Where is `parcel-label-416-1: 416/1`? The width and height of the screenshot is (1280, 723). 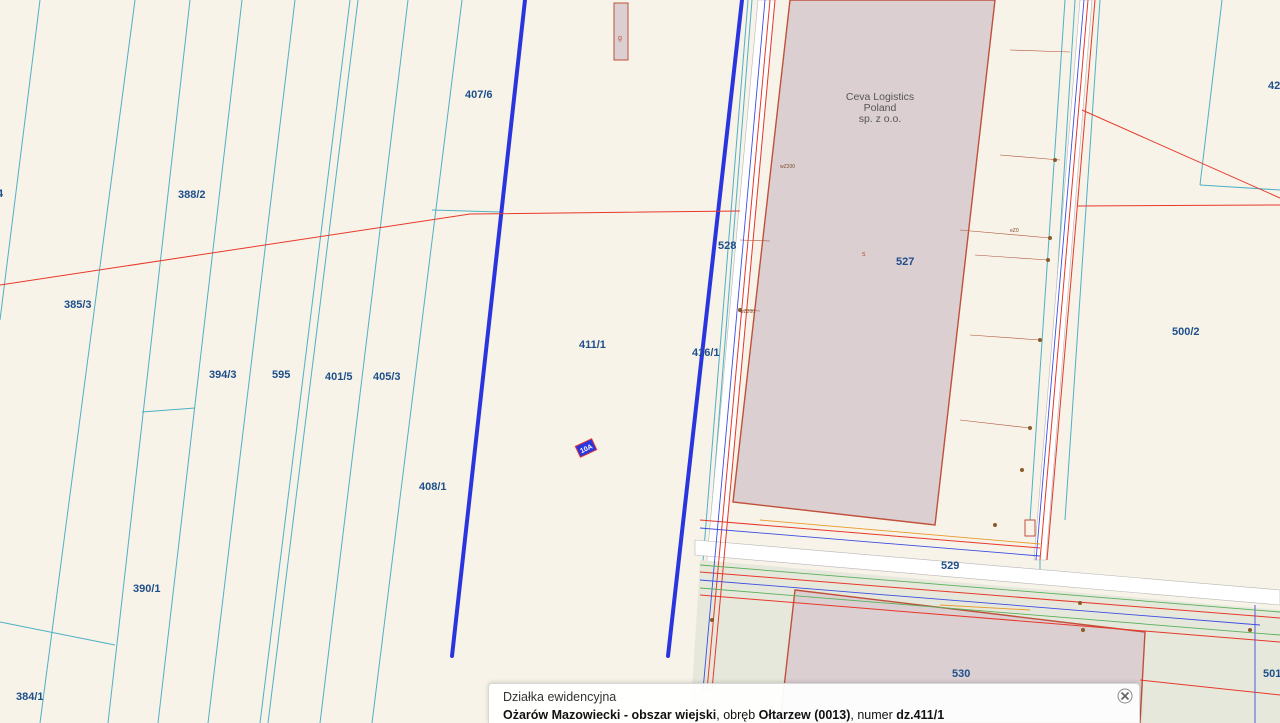
parcel-label-416-1: 416/1 is located at coordinates (706, 353).